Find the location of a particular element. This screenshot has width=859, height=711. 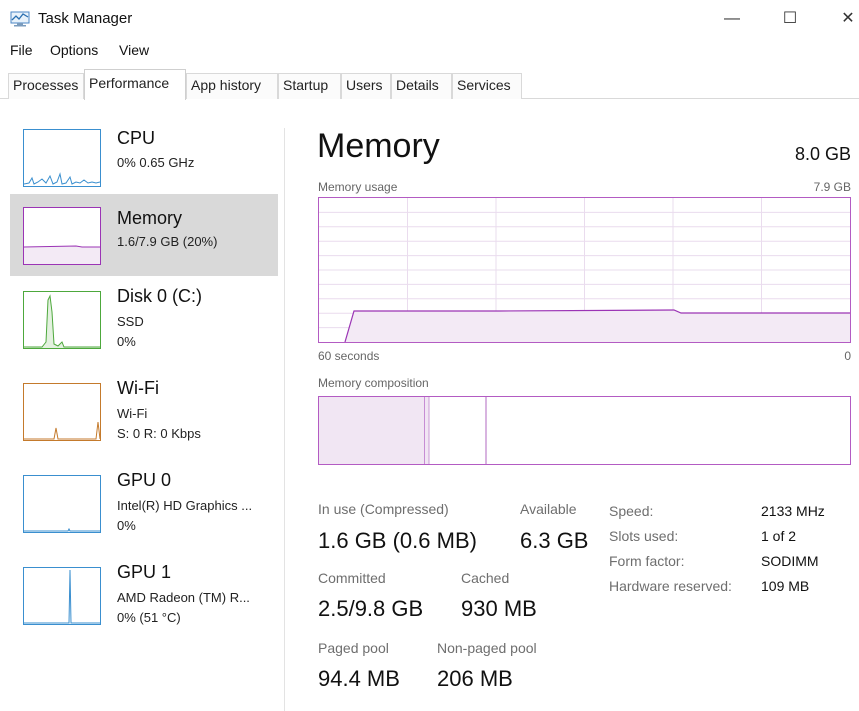

sidebar-item-gpu-1: GPU 1 AMD Radeon (TM) R... 0% (51 °C) is located at coordinates (144, 603).